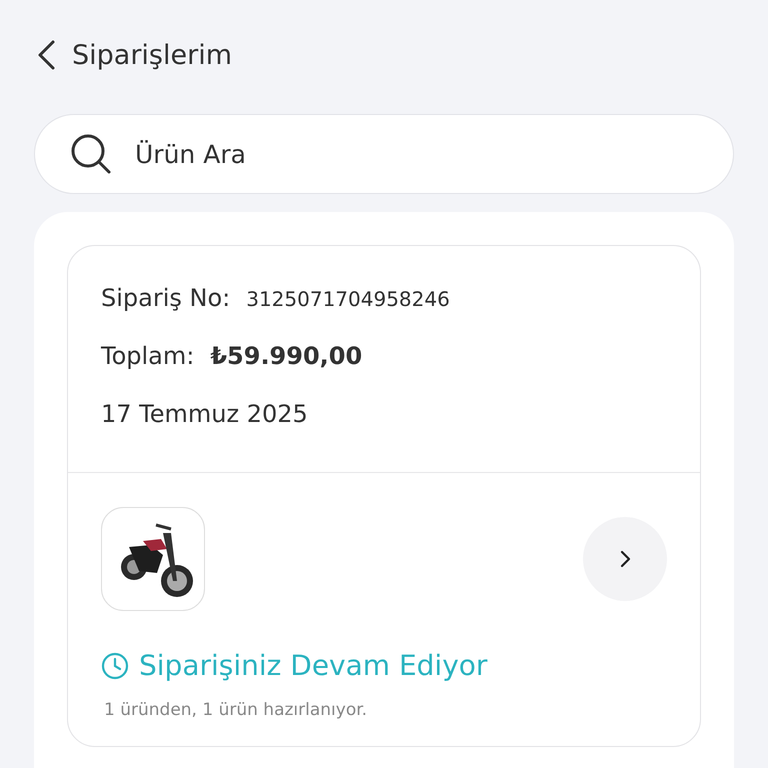 The height and width of the screenshot is (768, 768). Describe the element at coordinates (235, 710) in the screenshot. I see `status-summary: 1 üründen, 1 ürün hazırlanıyor.` at that location.